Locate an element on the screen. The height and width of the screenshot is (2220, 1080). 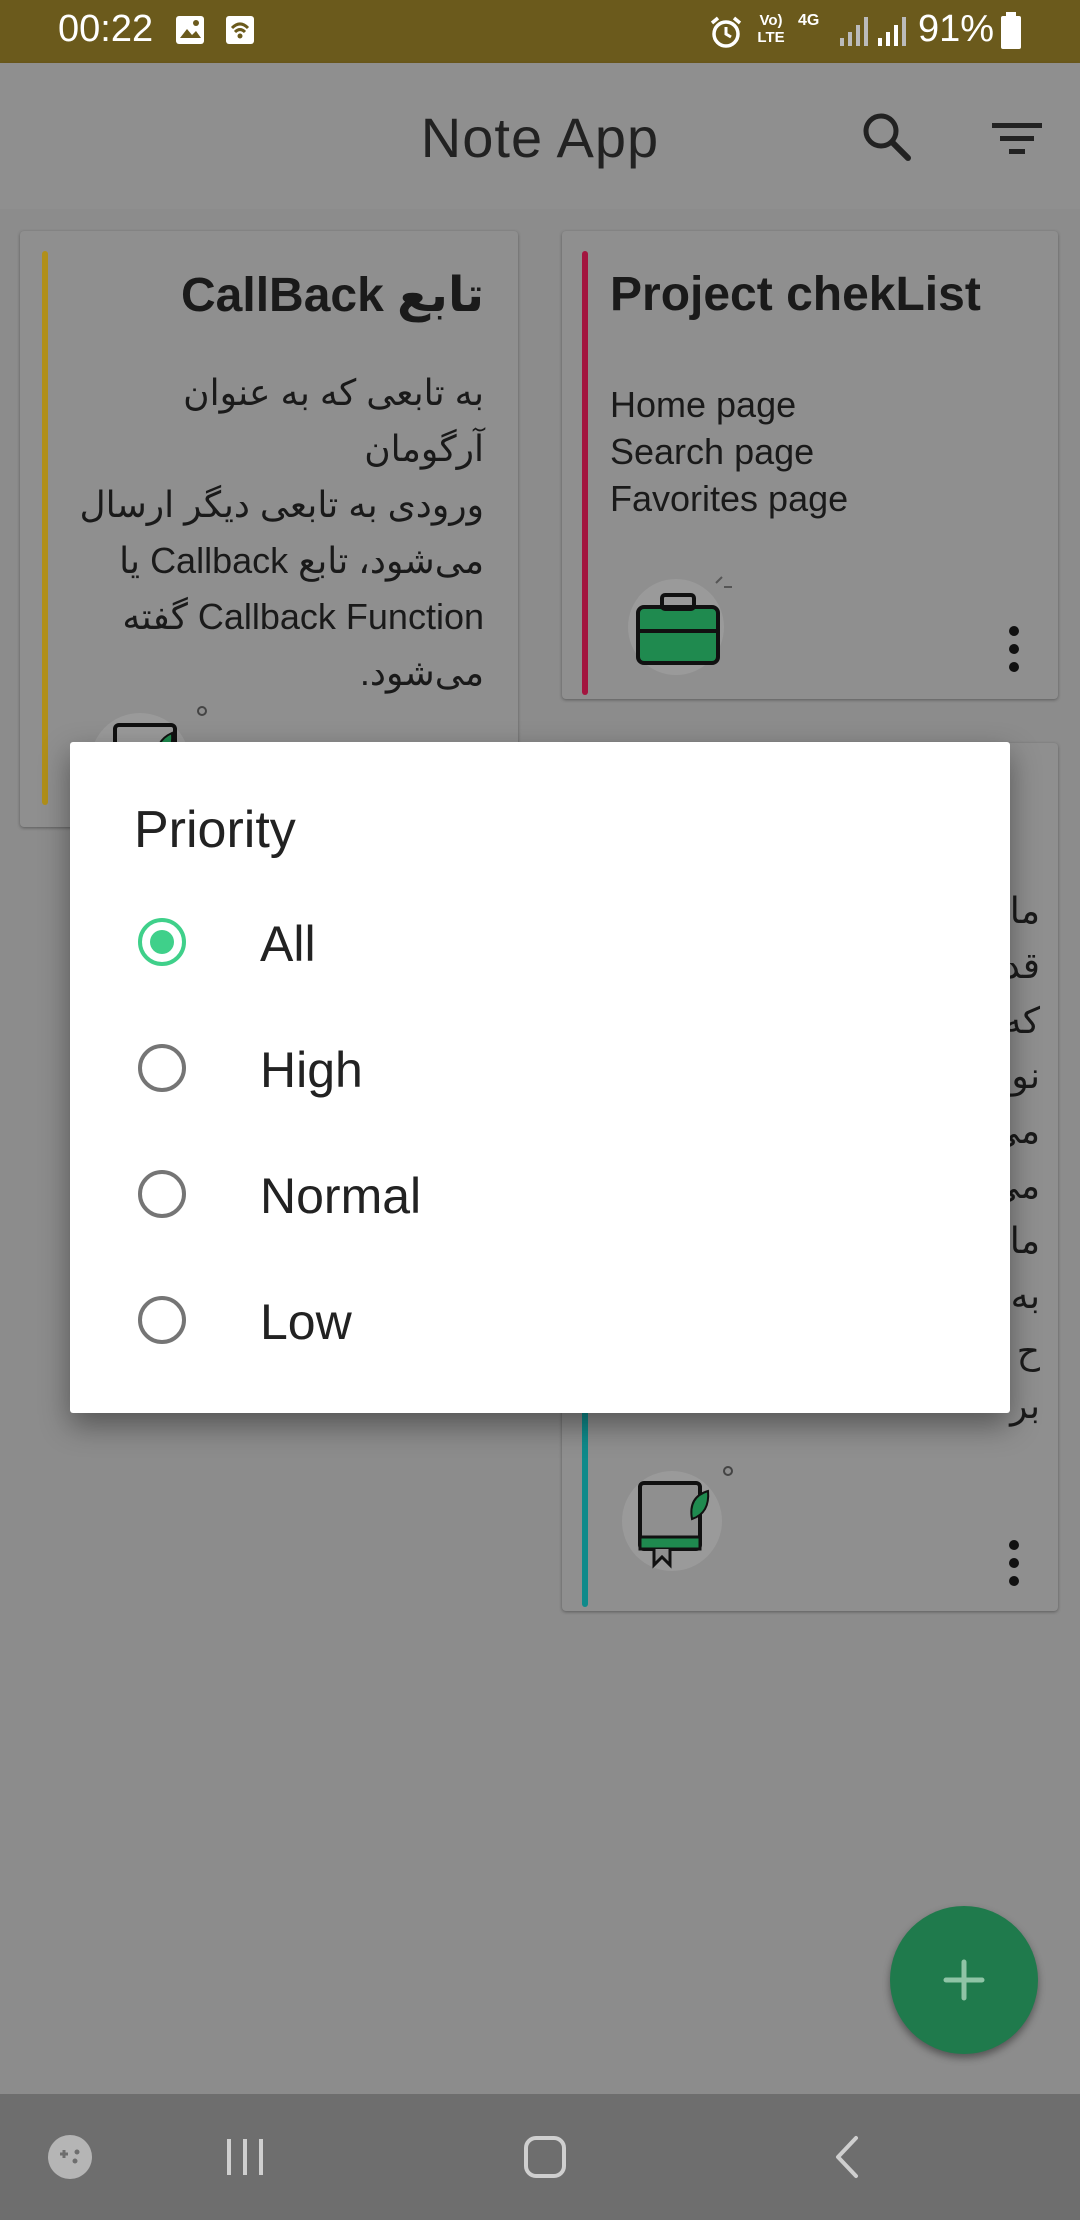
network-type-label: 4G is located at coordinates (809, 20).